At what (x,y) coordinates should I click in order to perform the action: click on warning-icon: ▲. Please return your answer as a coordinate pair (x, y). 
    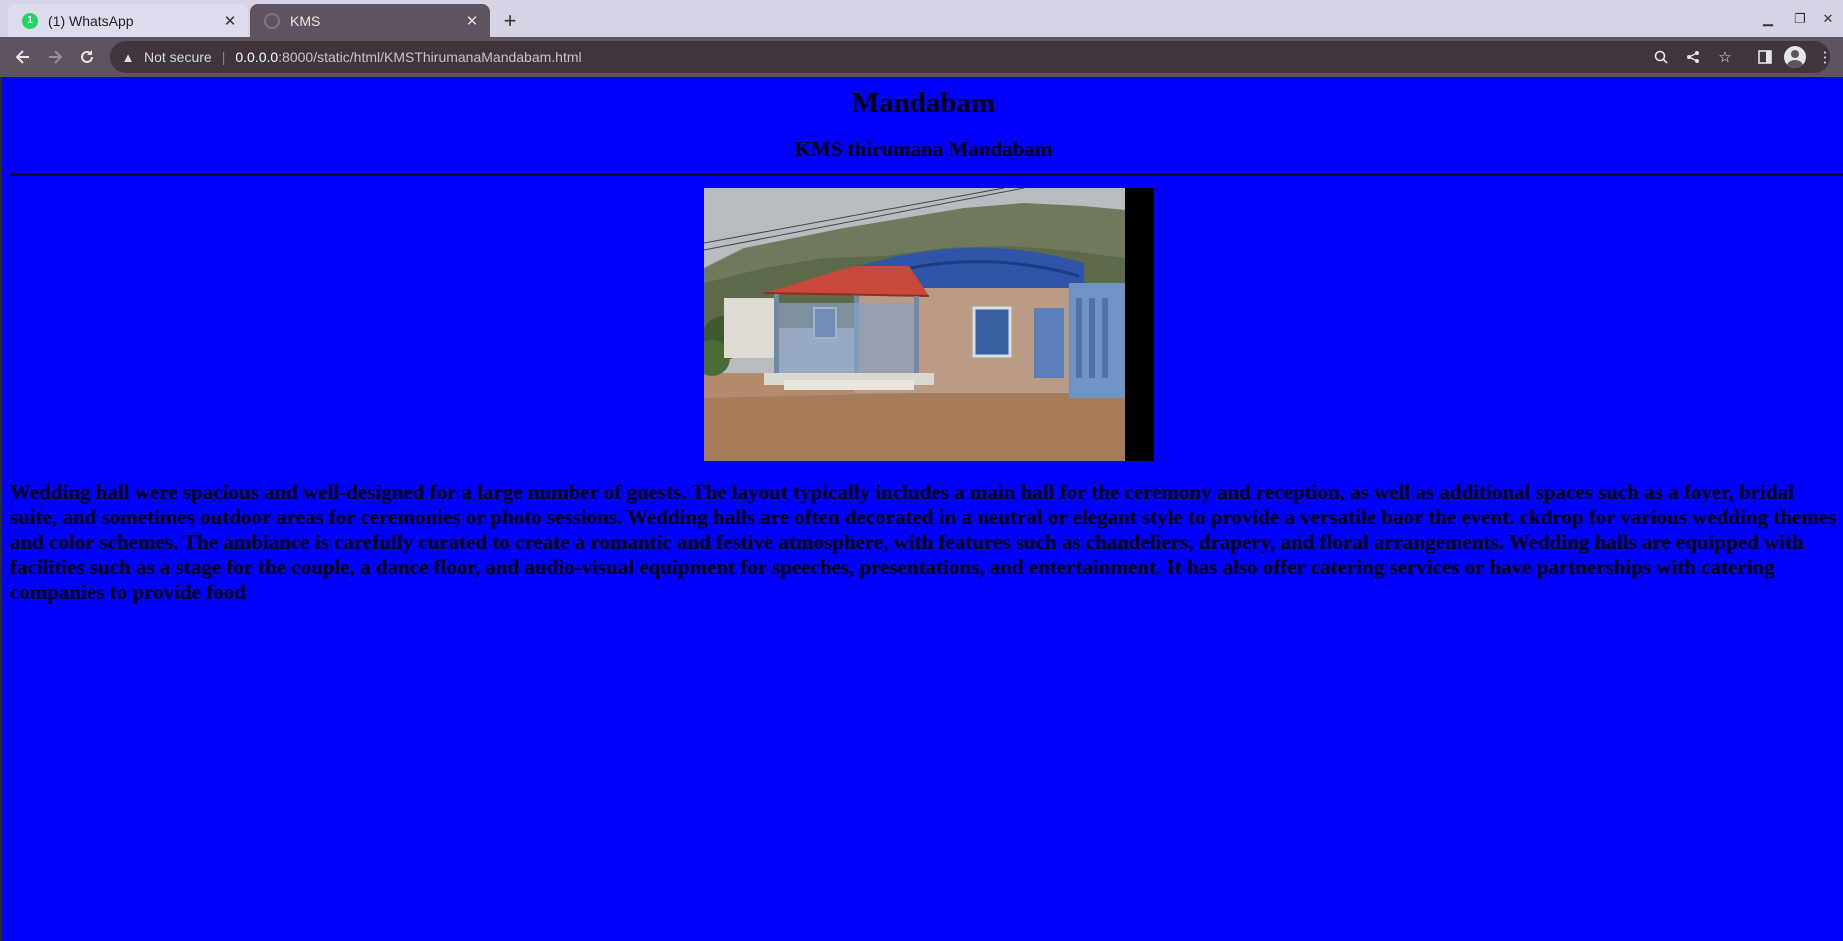
    Looking at the image, I should click on (128, 57).